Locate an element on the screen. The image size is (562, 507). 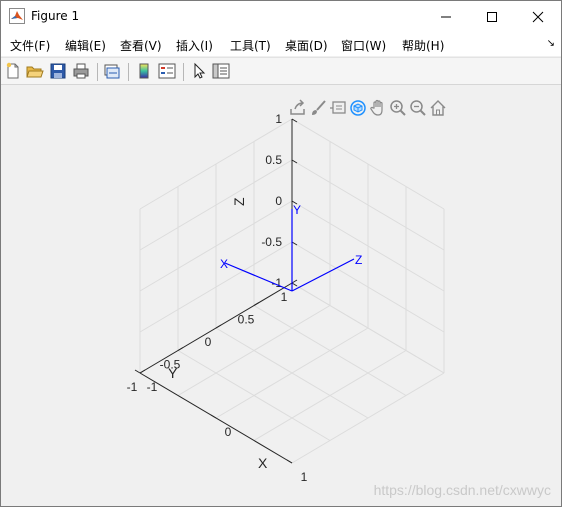
vector-series: X Y Z is located at coordinates (291, 247).